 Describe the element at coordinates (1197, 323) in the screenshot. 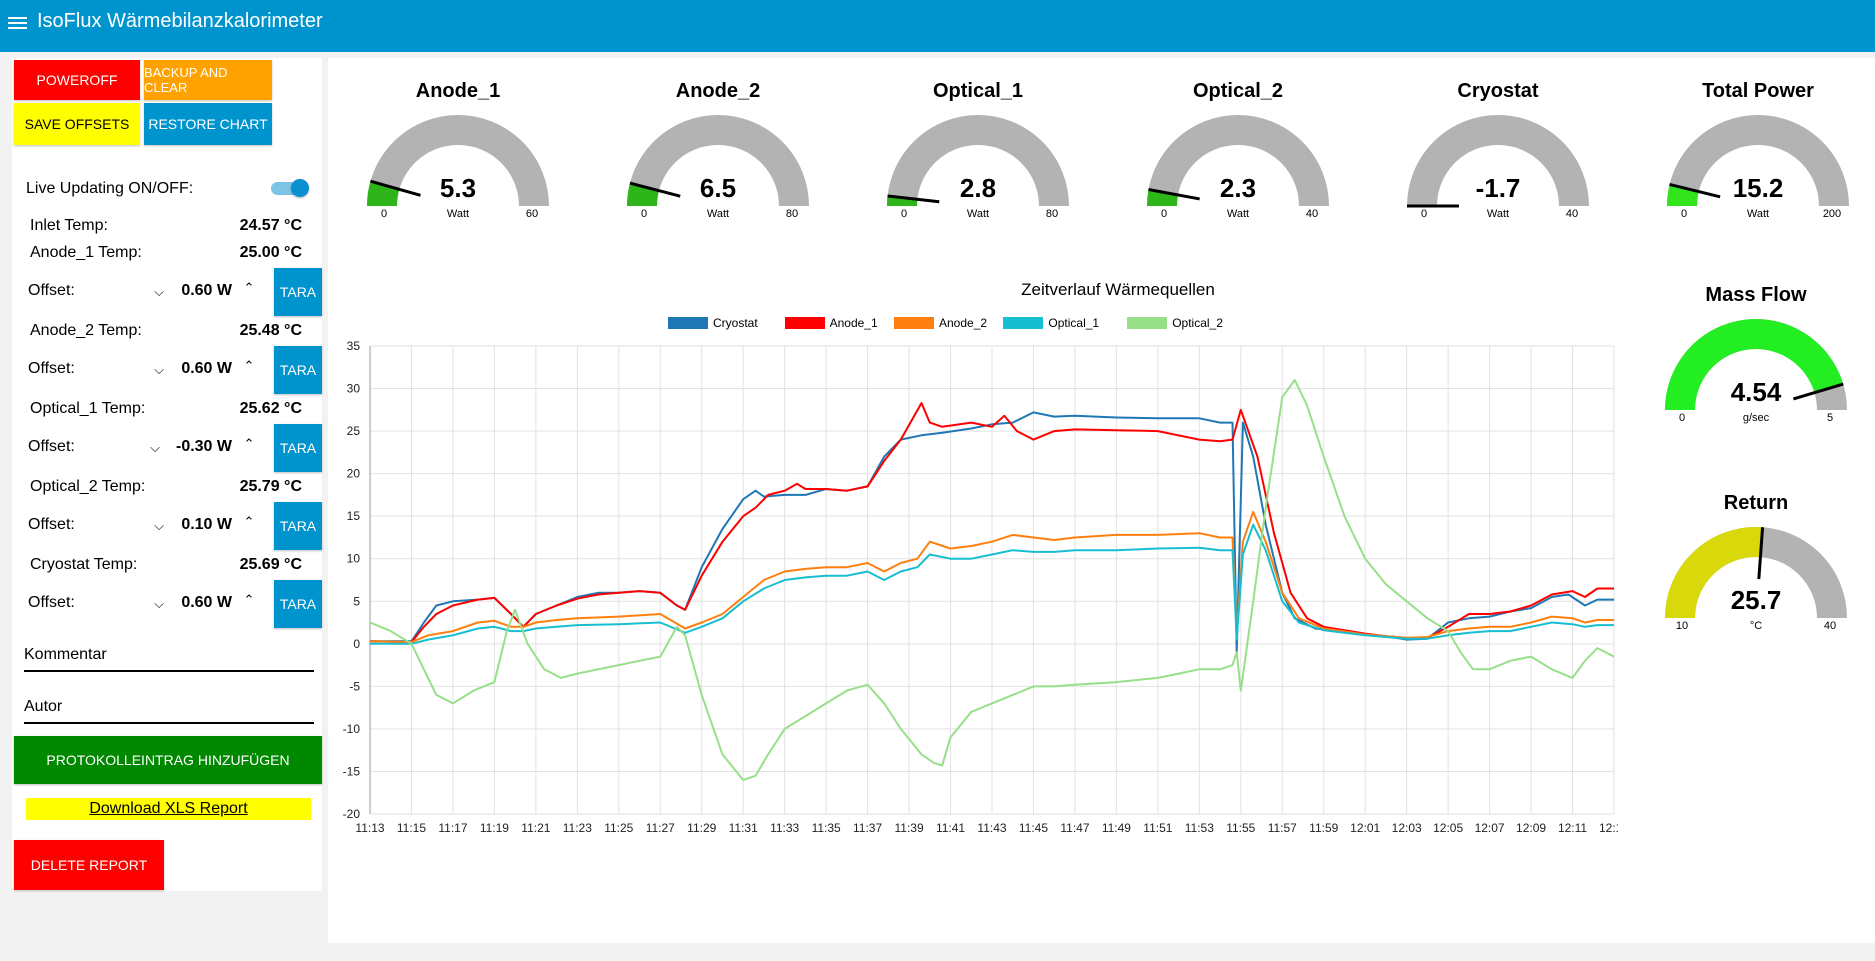

I see `legend-label: Optical_2` at that location.